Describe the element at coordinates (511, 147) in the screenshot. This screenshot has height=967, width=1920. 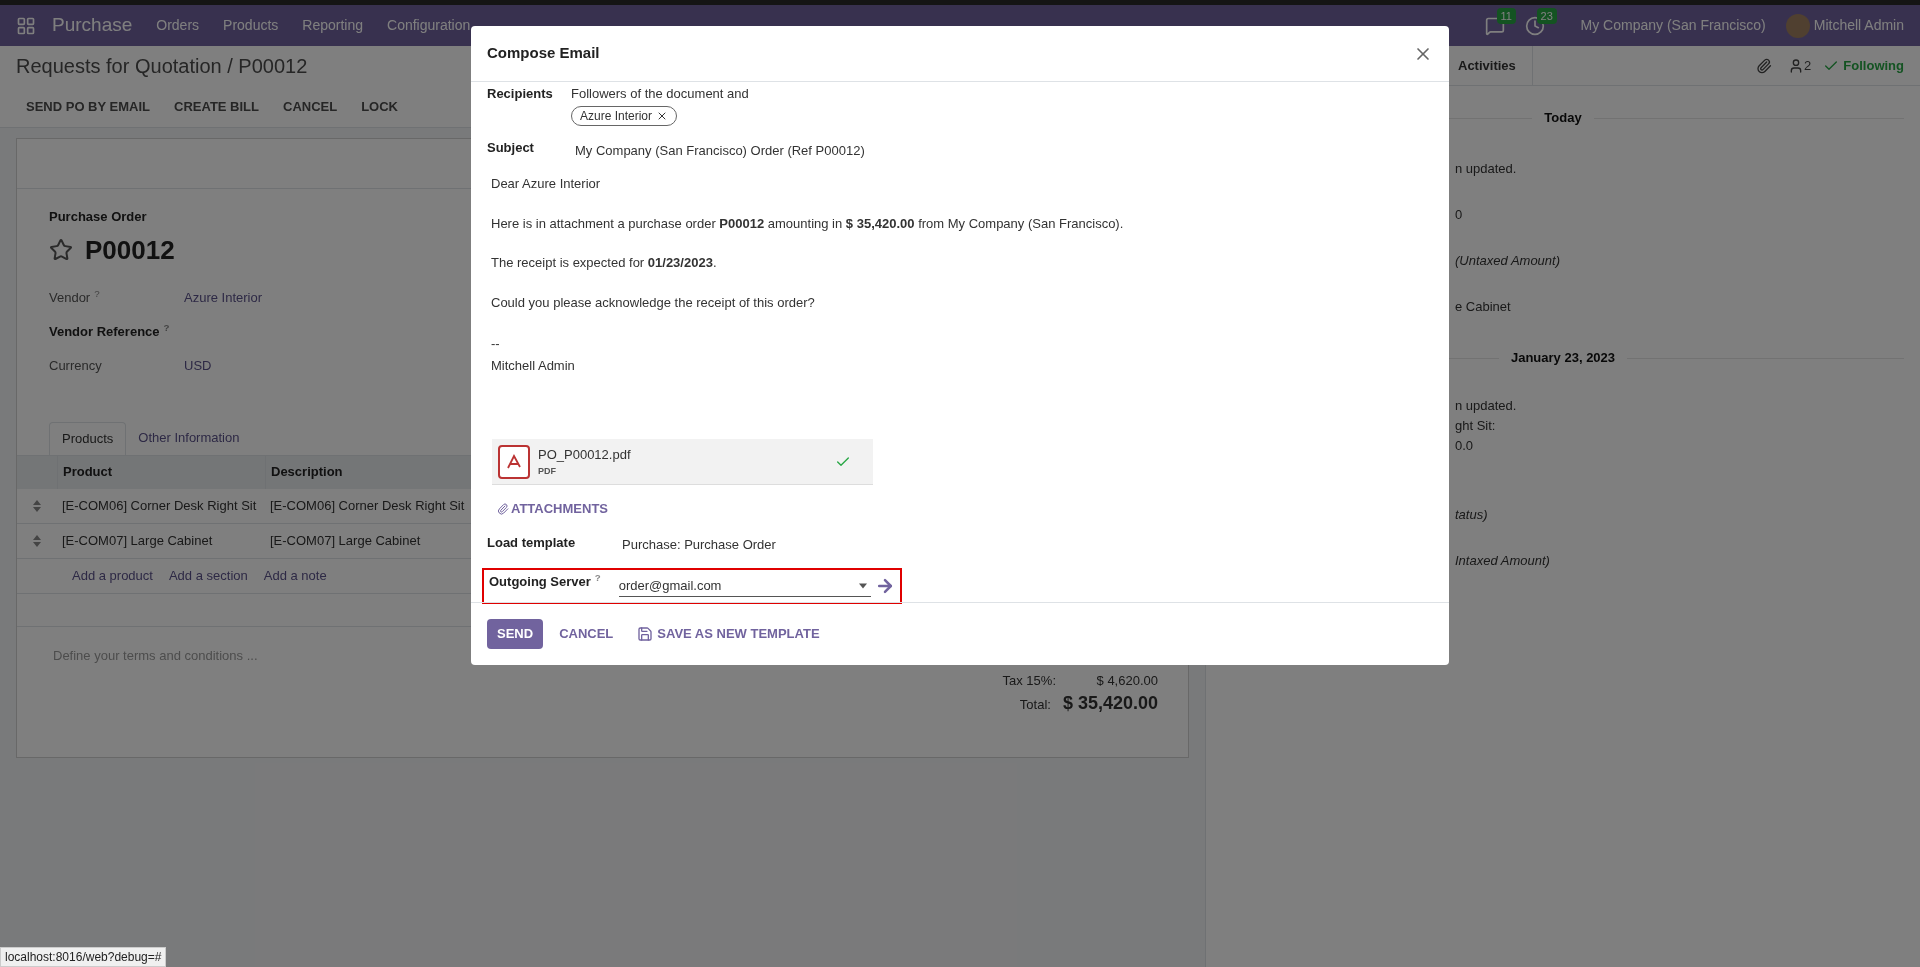
I see `field-label: Subject` at that location.